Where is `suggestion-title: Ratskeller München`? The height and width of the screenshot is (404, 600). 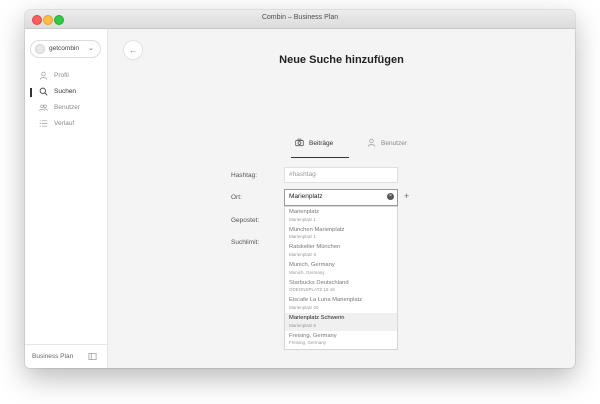
suggestion-title: Ratskeller München is located at coordinates (315, 247).